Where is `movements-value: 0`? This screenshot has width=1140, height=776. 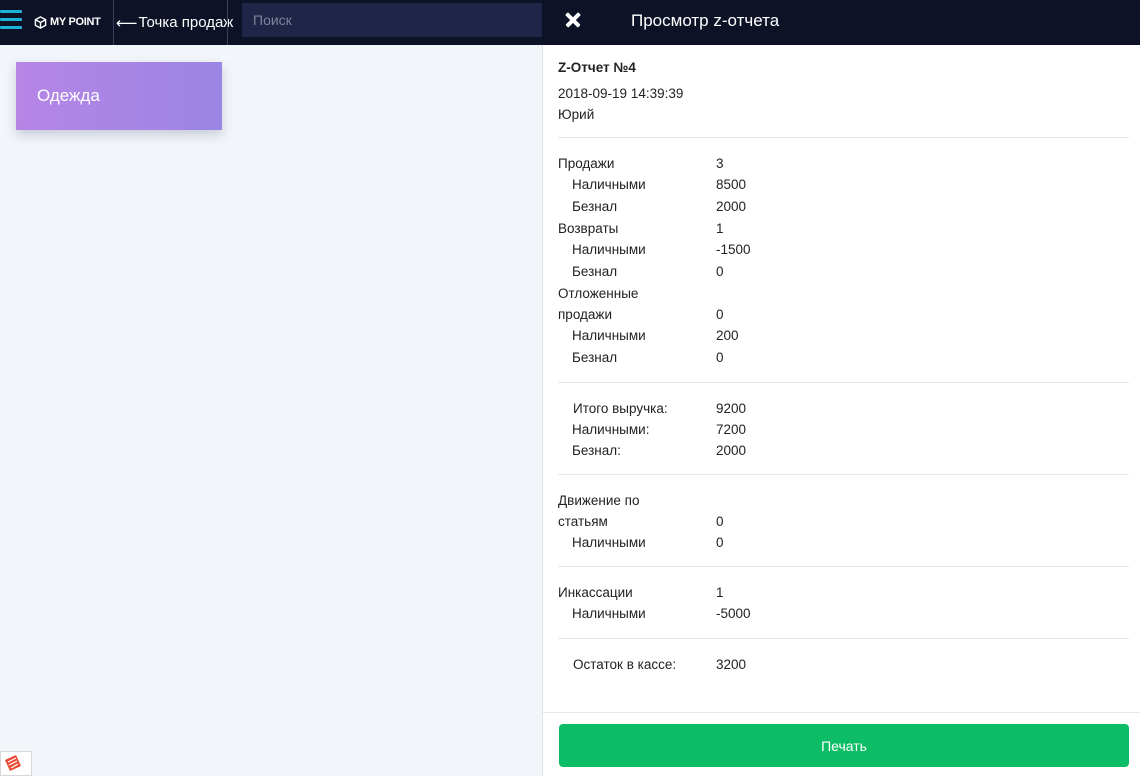
movements-value: 0 is located at coordinates (720, 521).